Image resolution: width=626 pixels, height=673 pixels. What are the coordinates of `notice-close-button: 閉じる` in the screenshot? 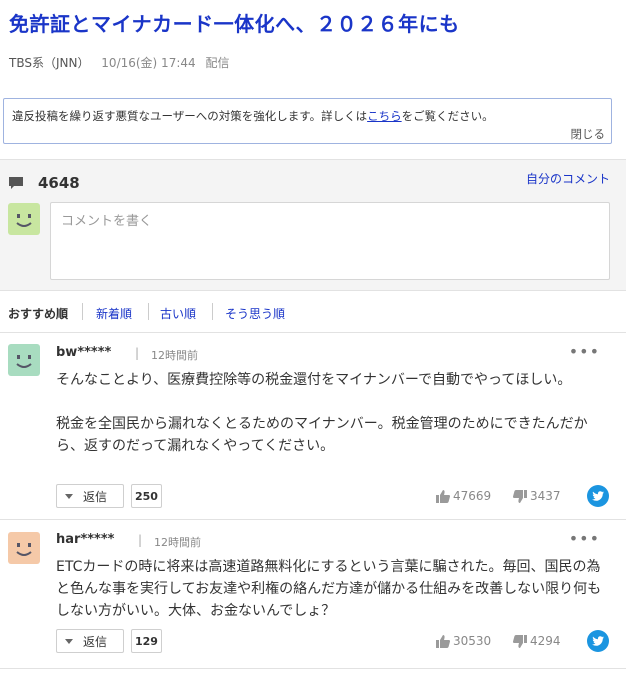 It's located at (588, 134).